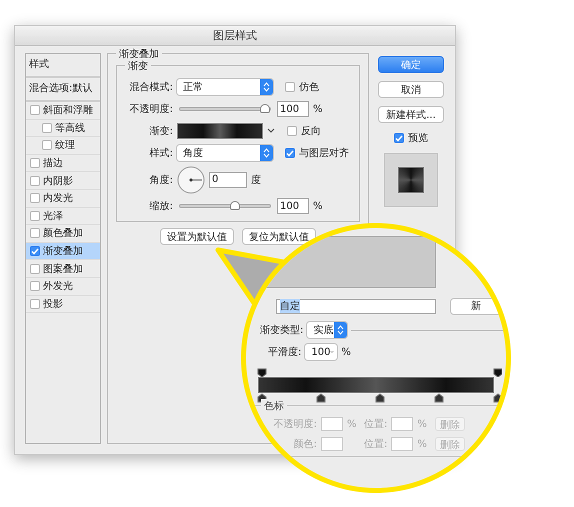 The height and width of the screenshot is (507, 574). Describe the element at coordinates (197, 236) in the screenshot. I see `default-button: 设置为默认值` at that location.